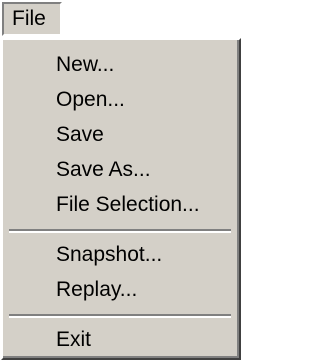  Describe the element at coordinates (120, 135) in the screenshot. I see `menu-item-save: Save` at that location.